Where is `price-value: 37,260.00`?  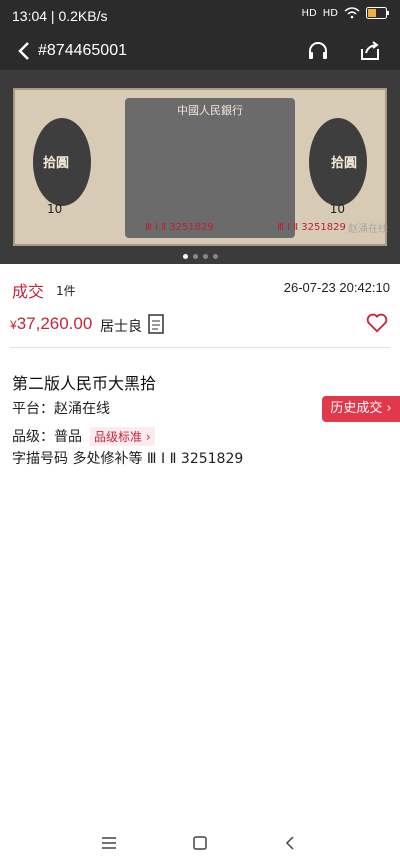 price-value: 37,260.00 is located at coordinates (54, 323).